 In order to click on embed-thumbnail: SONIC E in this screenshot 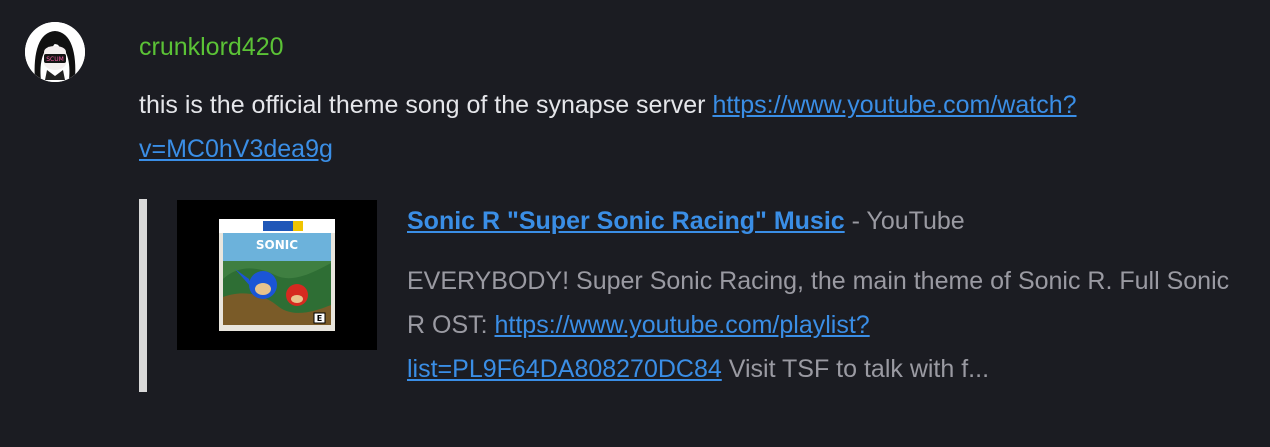, I will do `click(277, 275)`.